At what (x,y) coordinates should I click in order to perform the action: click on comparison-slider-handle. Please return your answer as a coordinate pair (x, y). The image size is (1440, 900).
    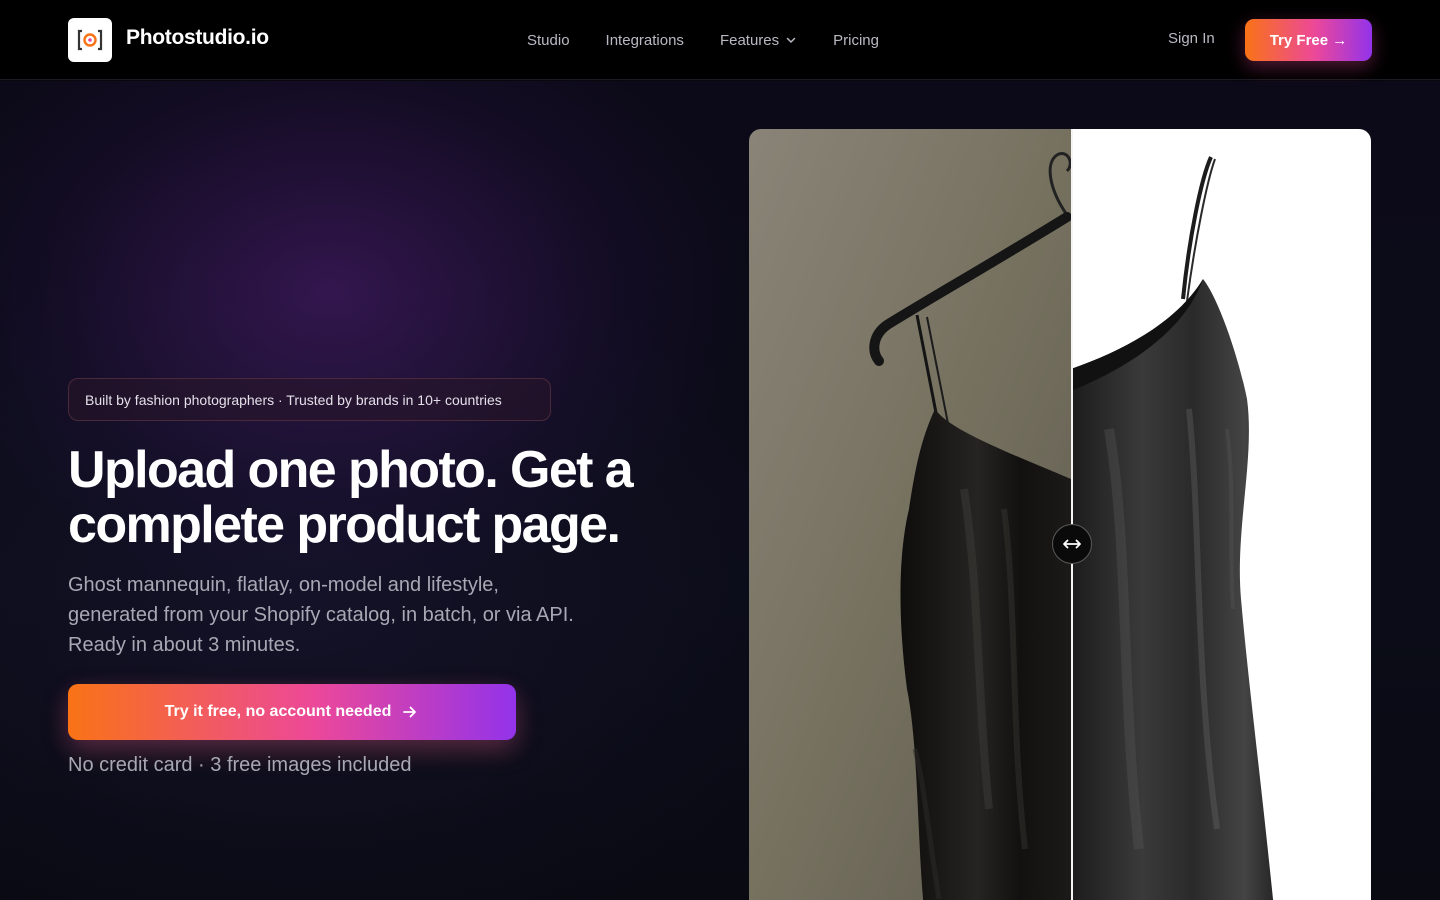
    Looking at the image, I should click on (1072, 544).